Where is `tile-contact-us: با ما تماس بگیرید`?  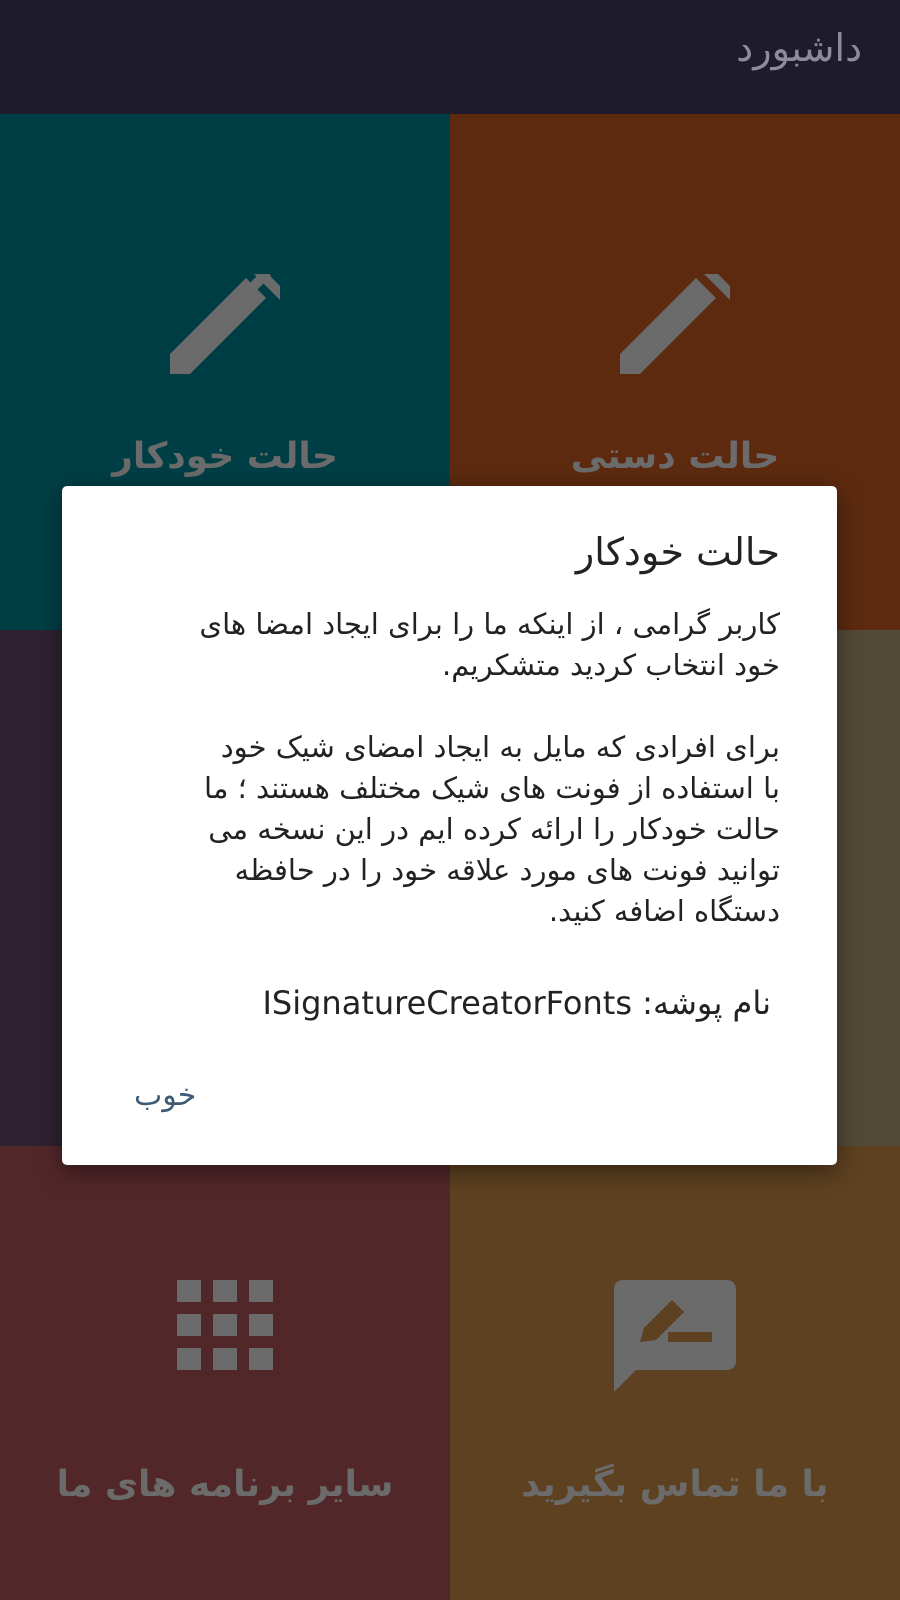
tile-contact-us: با ما تماس بگیرید is located at coordinates (675, 1373).